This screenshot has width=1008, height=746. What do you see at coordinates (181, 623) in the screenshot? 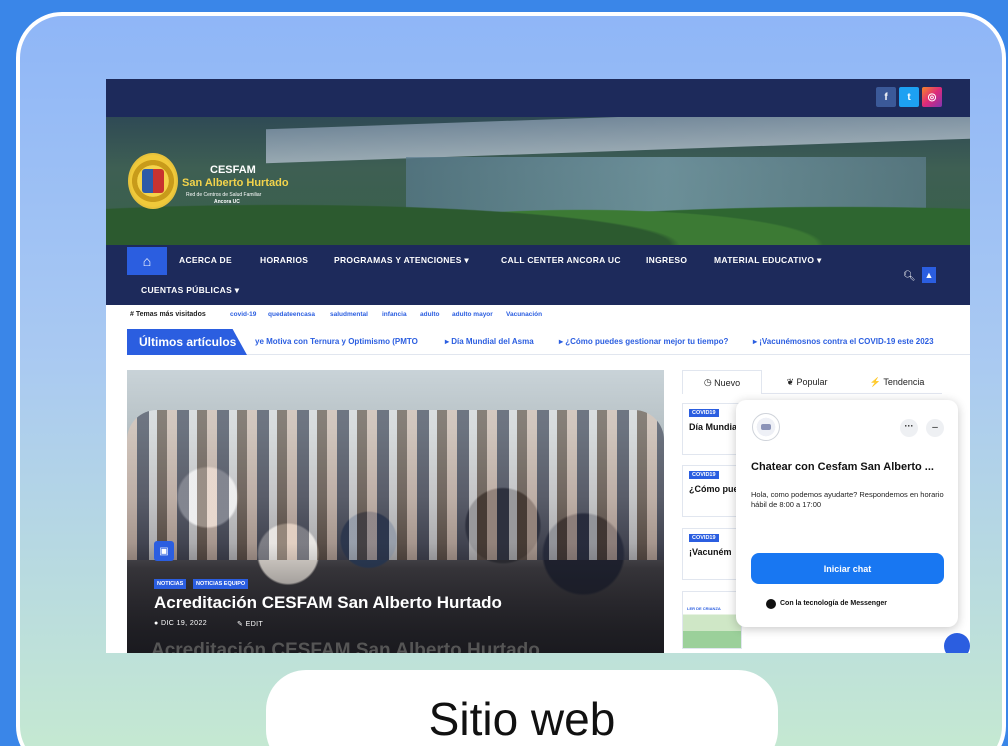
I see `post-date: ● DIC 19, 2022` at bounding box center [181, 623].